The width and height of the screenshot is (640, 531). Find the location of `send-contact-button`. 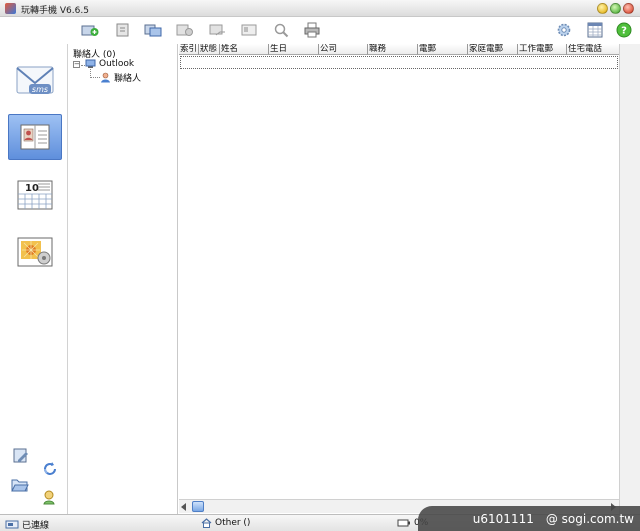

send-contact-button is located at coordinates (217, 30).